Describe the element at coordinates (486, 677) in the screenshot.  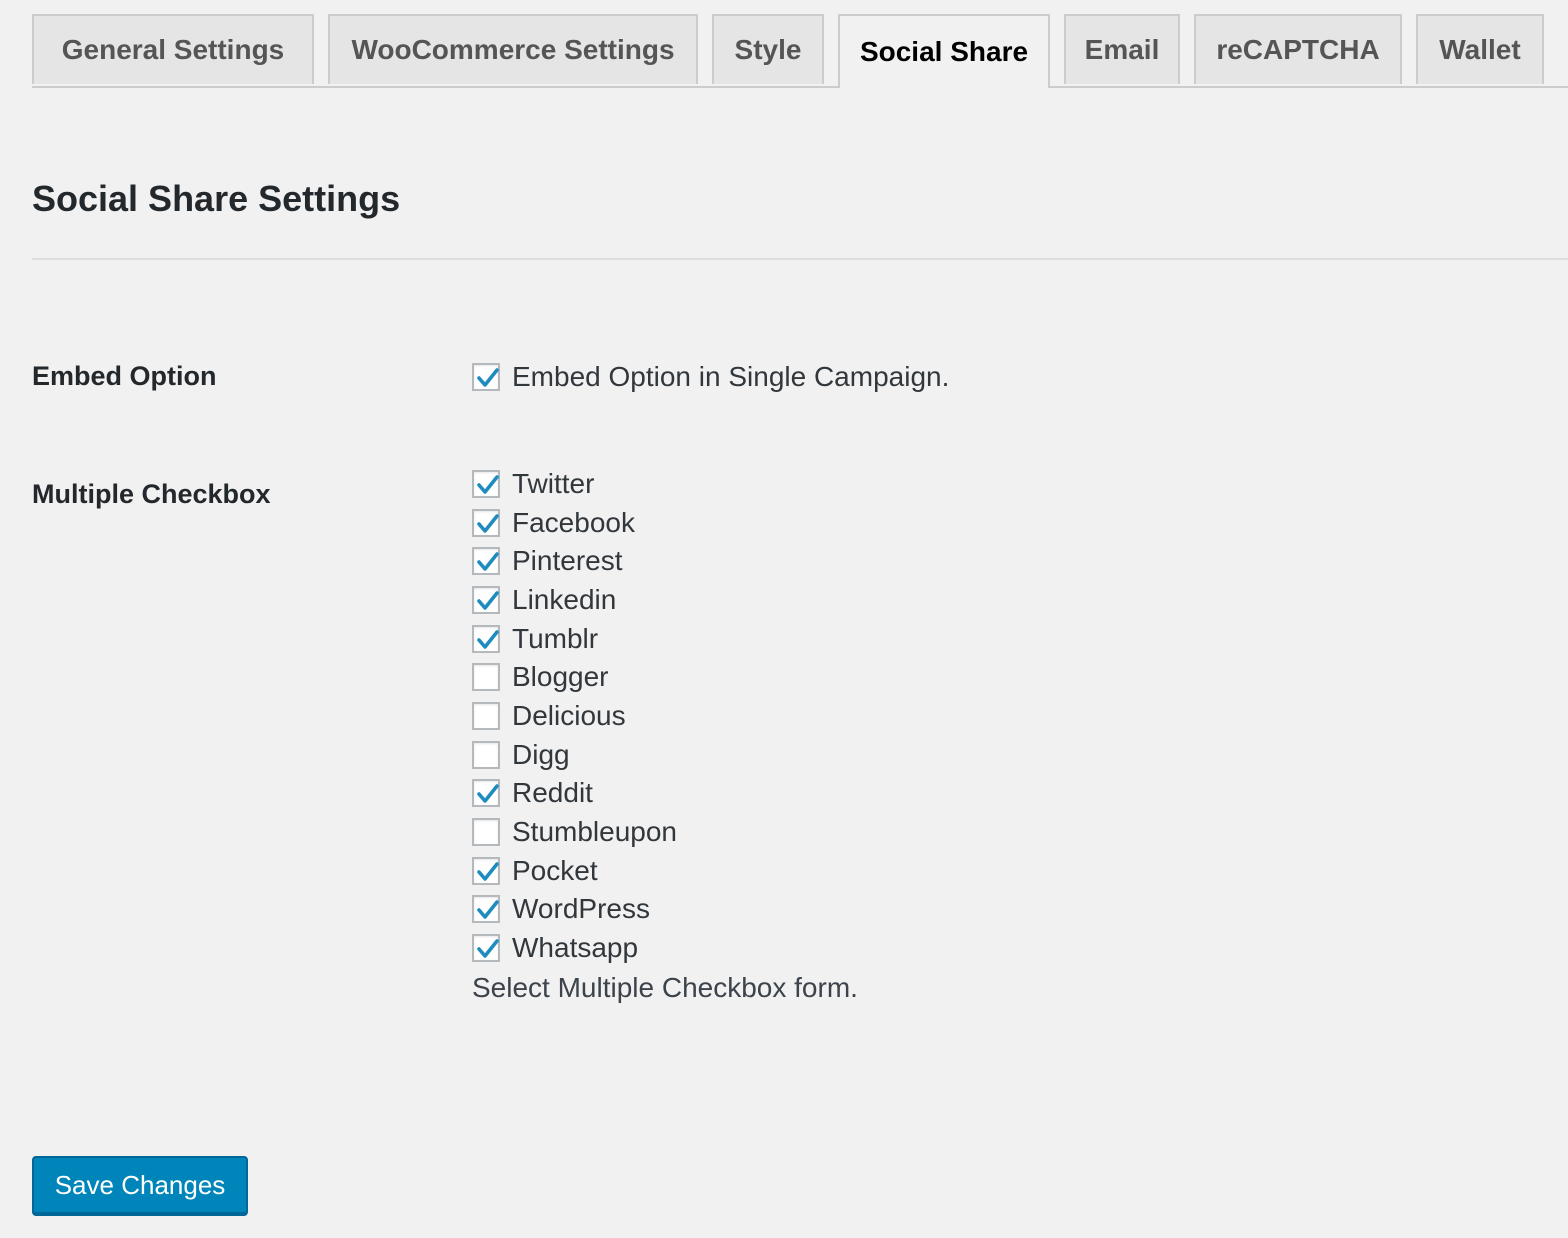
I see `checkbox-blogger` at that location.